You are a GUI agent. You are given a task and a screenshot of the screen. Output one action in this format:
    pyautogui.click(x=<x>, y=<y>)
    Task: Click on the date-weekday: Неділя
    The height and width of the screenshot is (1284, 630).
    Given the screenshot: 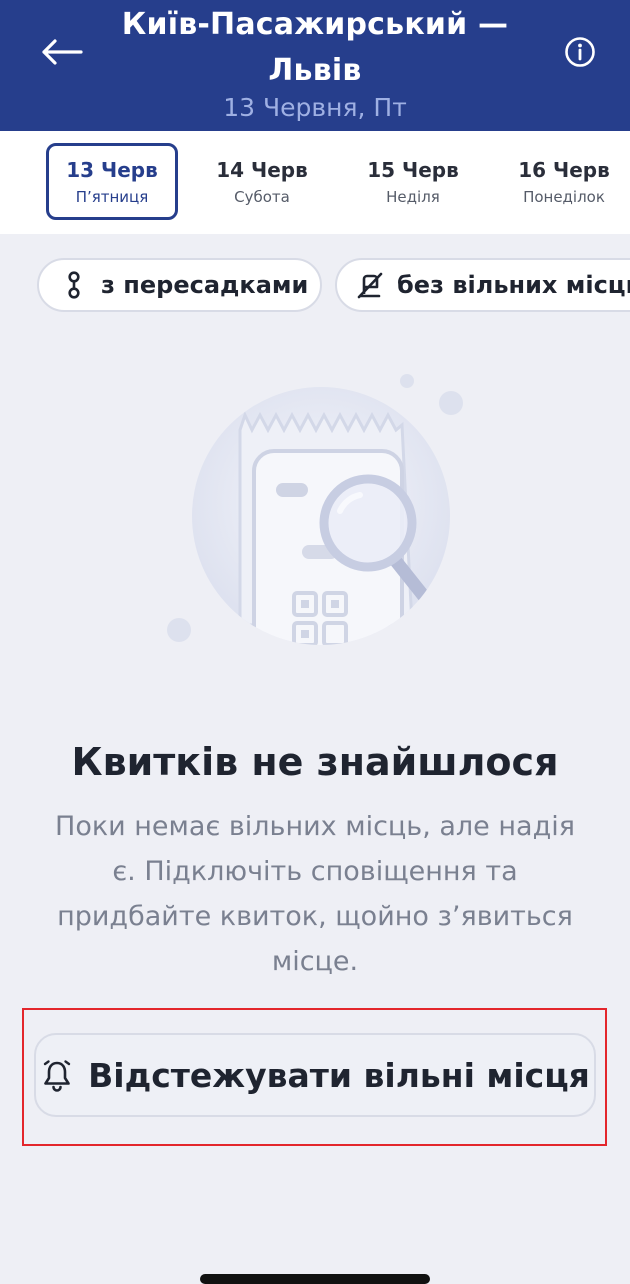 What is the action you would take?
    pyautogui.click(x=413, y=197)
    